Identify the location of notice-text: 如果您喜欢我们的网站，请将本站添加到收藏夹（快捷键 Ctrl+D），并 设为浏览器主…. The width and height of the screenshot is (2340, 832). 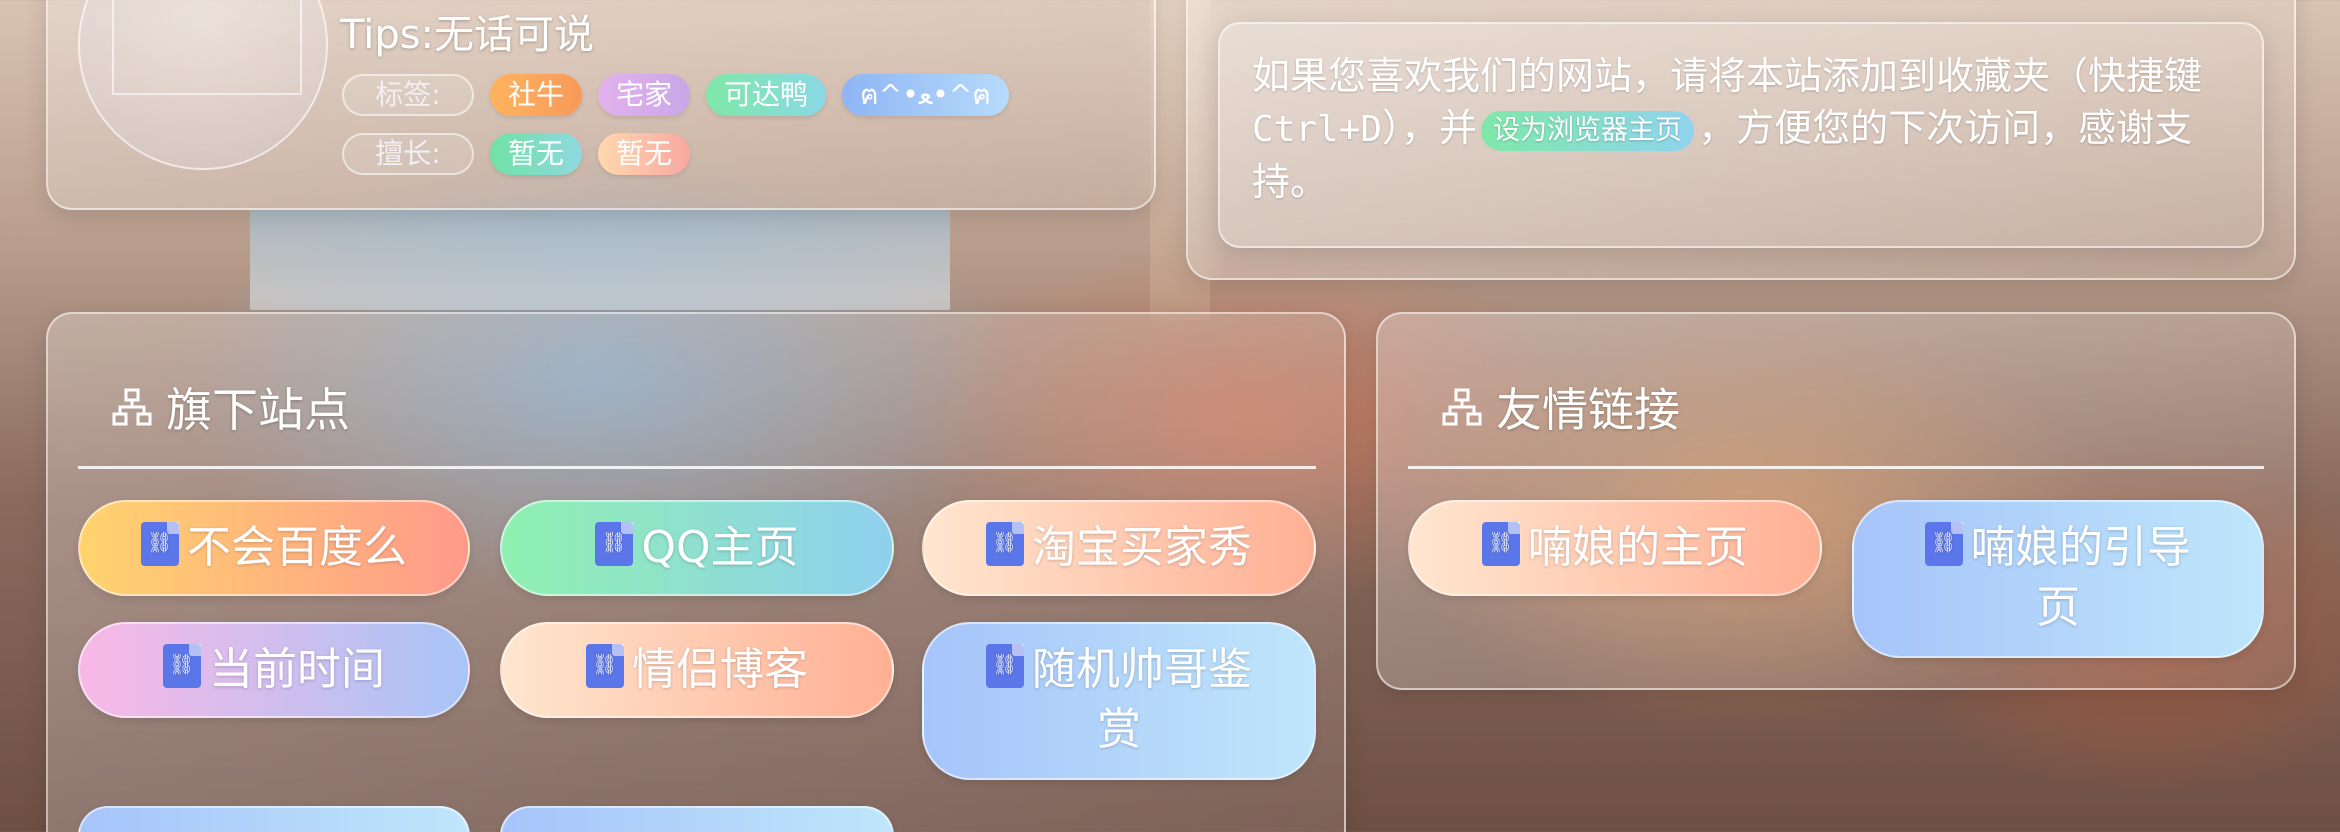
(1742, 129).